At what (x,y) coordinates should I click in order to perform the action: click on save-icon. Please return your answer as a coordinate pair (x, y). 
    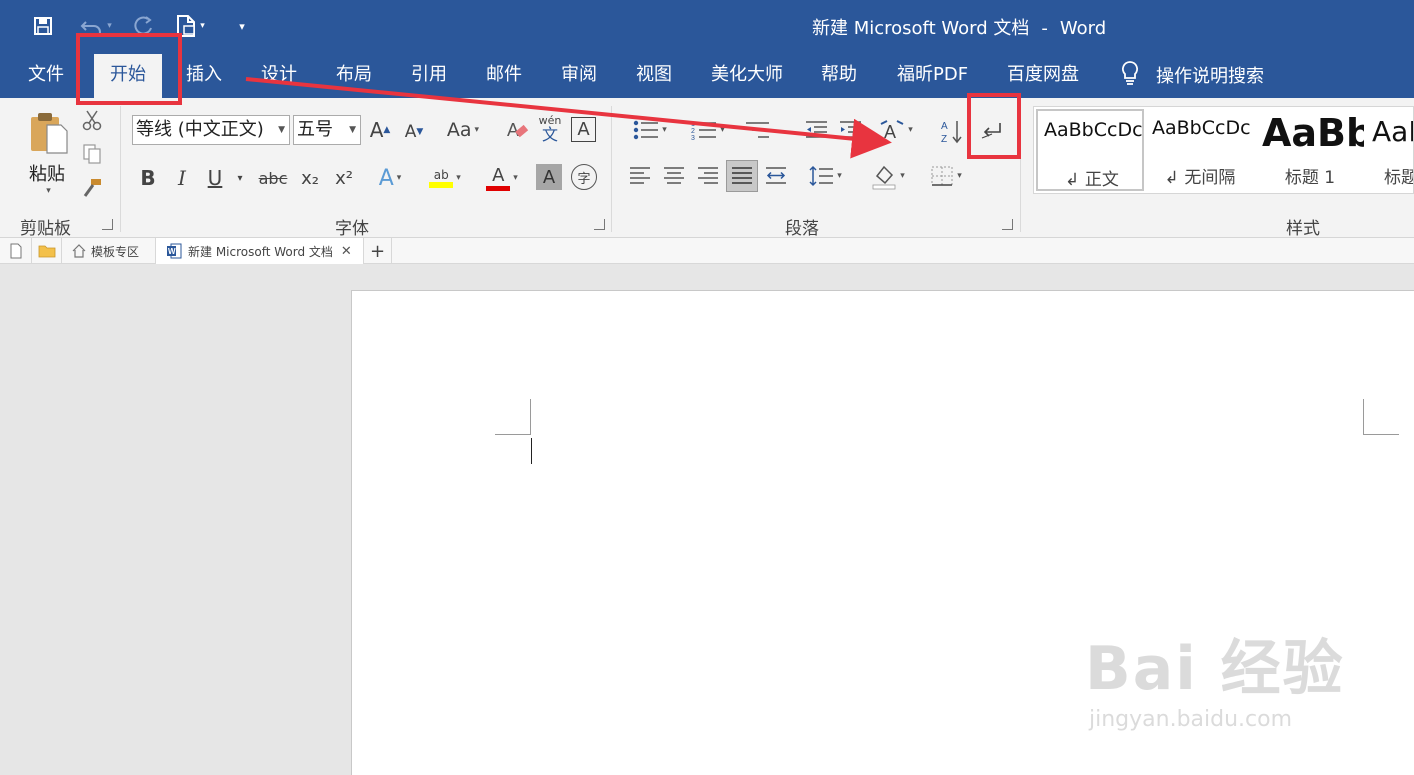
    Looking at the image, I should click on (43, 26).